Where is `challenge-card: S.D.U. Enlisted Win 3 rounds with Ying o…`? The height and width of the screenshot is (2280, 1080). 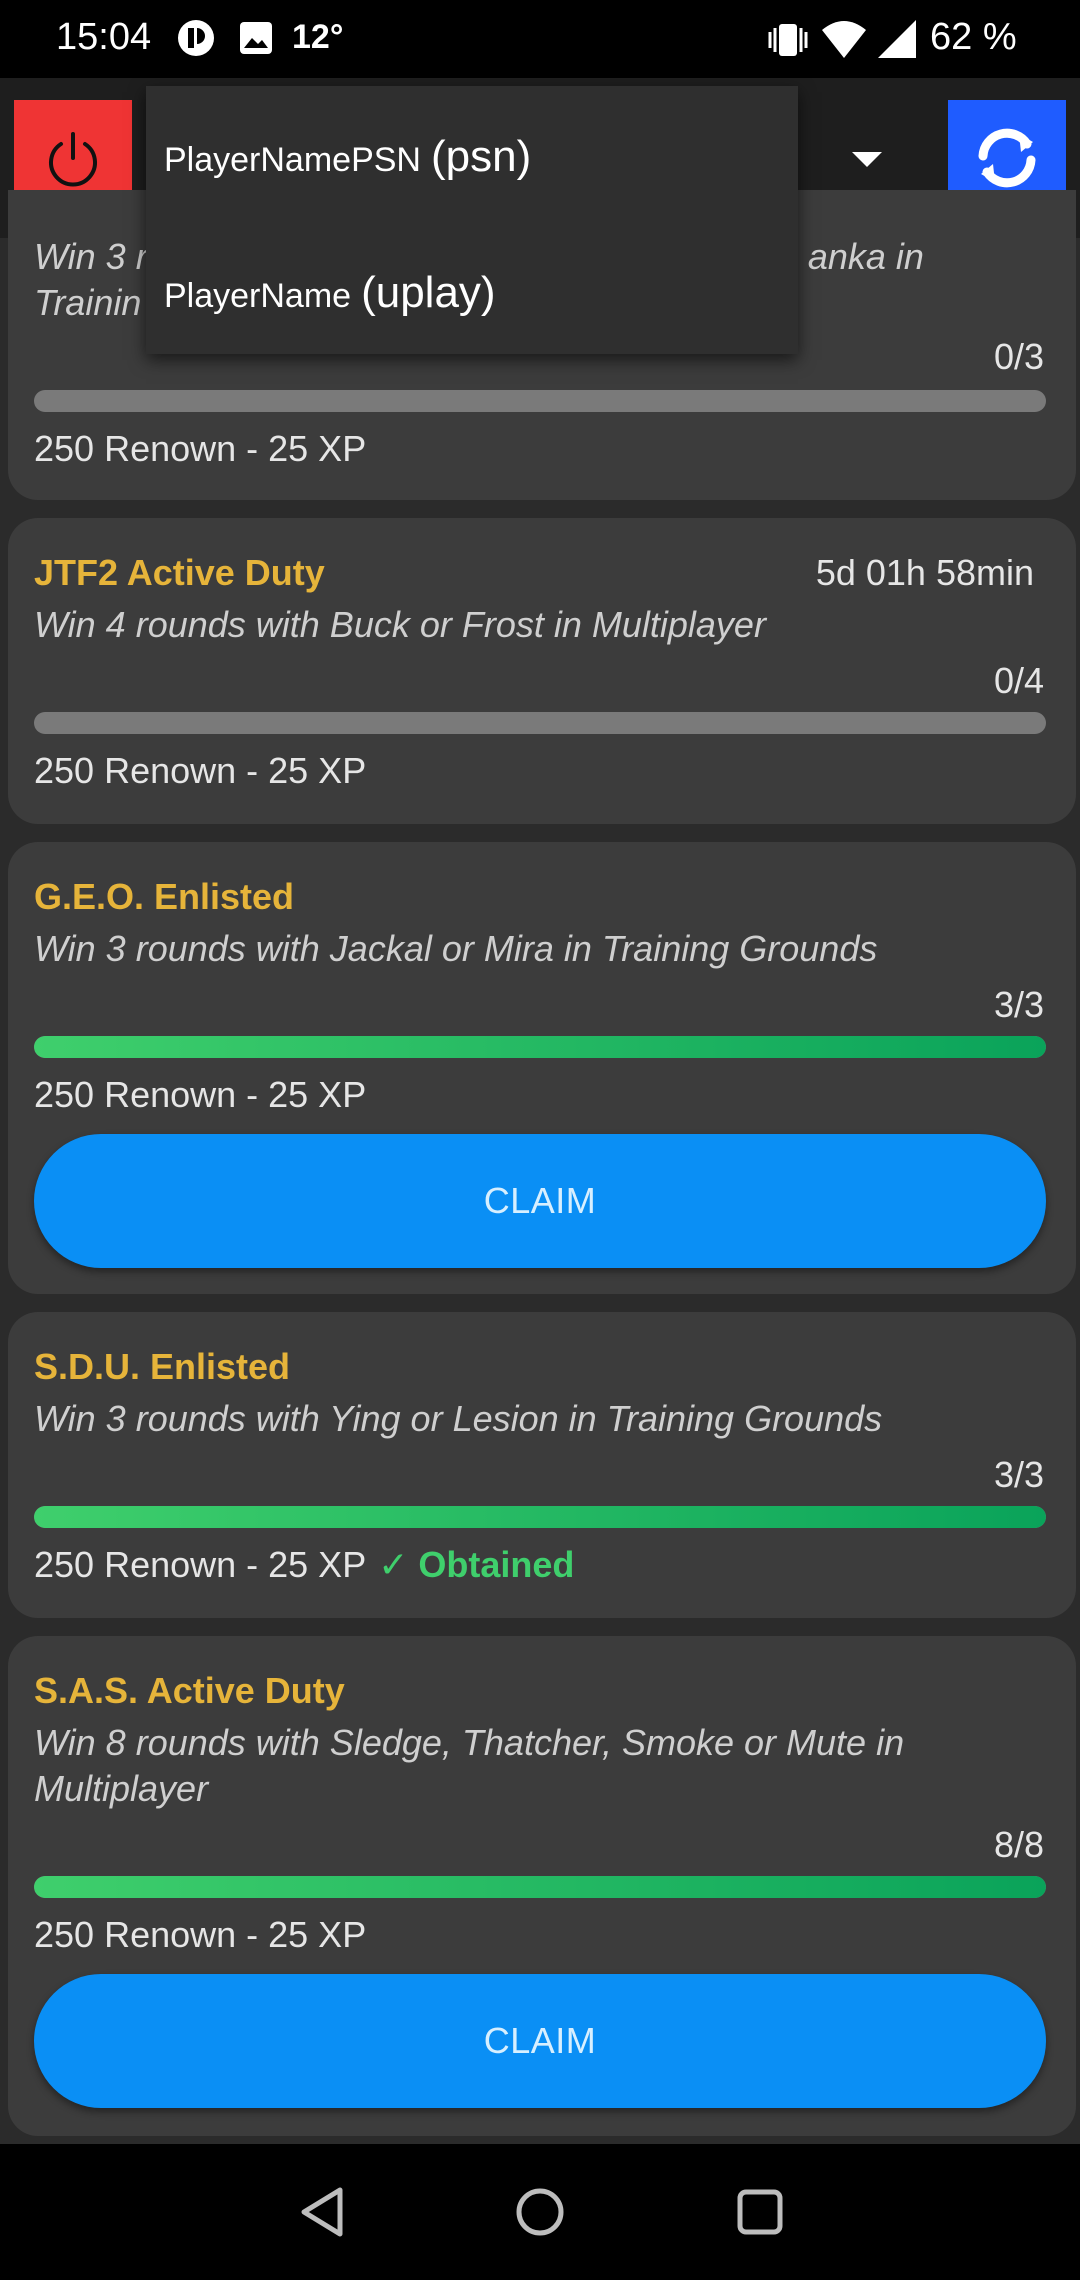
challenge-card: S.D.U. Enlisted Win 3 rounds with Ying o… is located at coordinates (542, 1465).